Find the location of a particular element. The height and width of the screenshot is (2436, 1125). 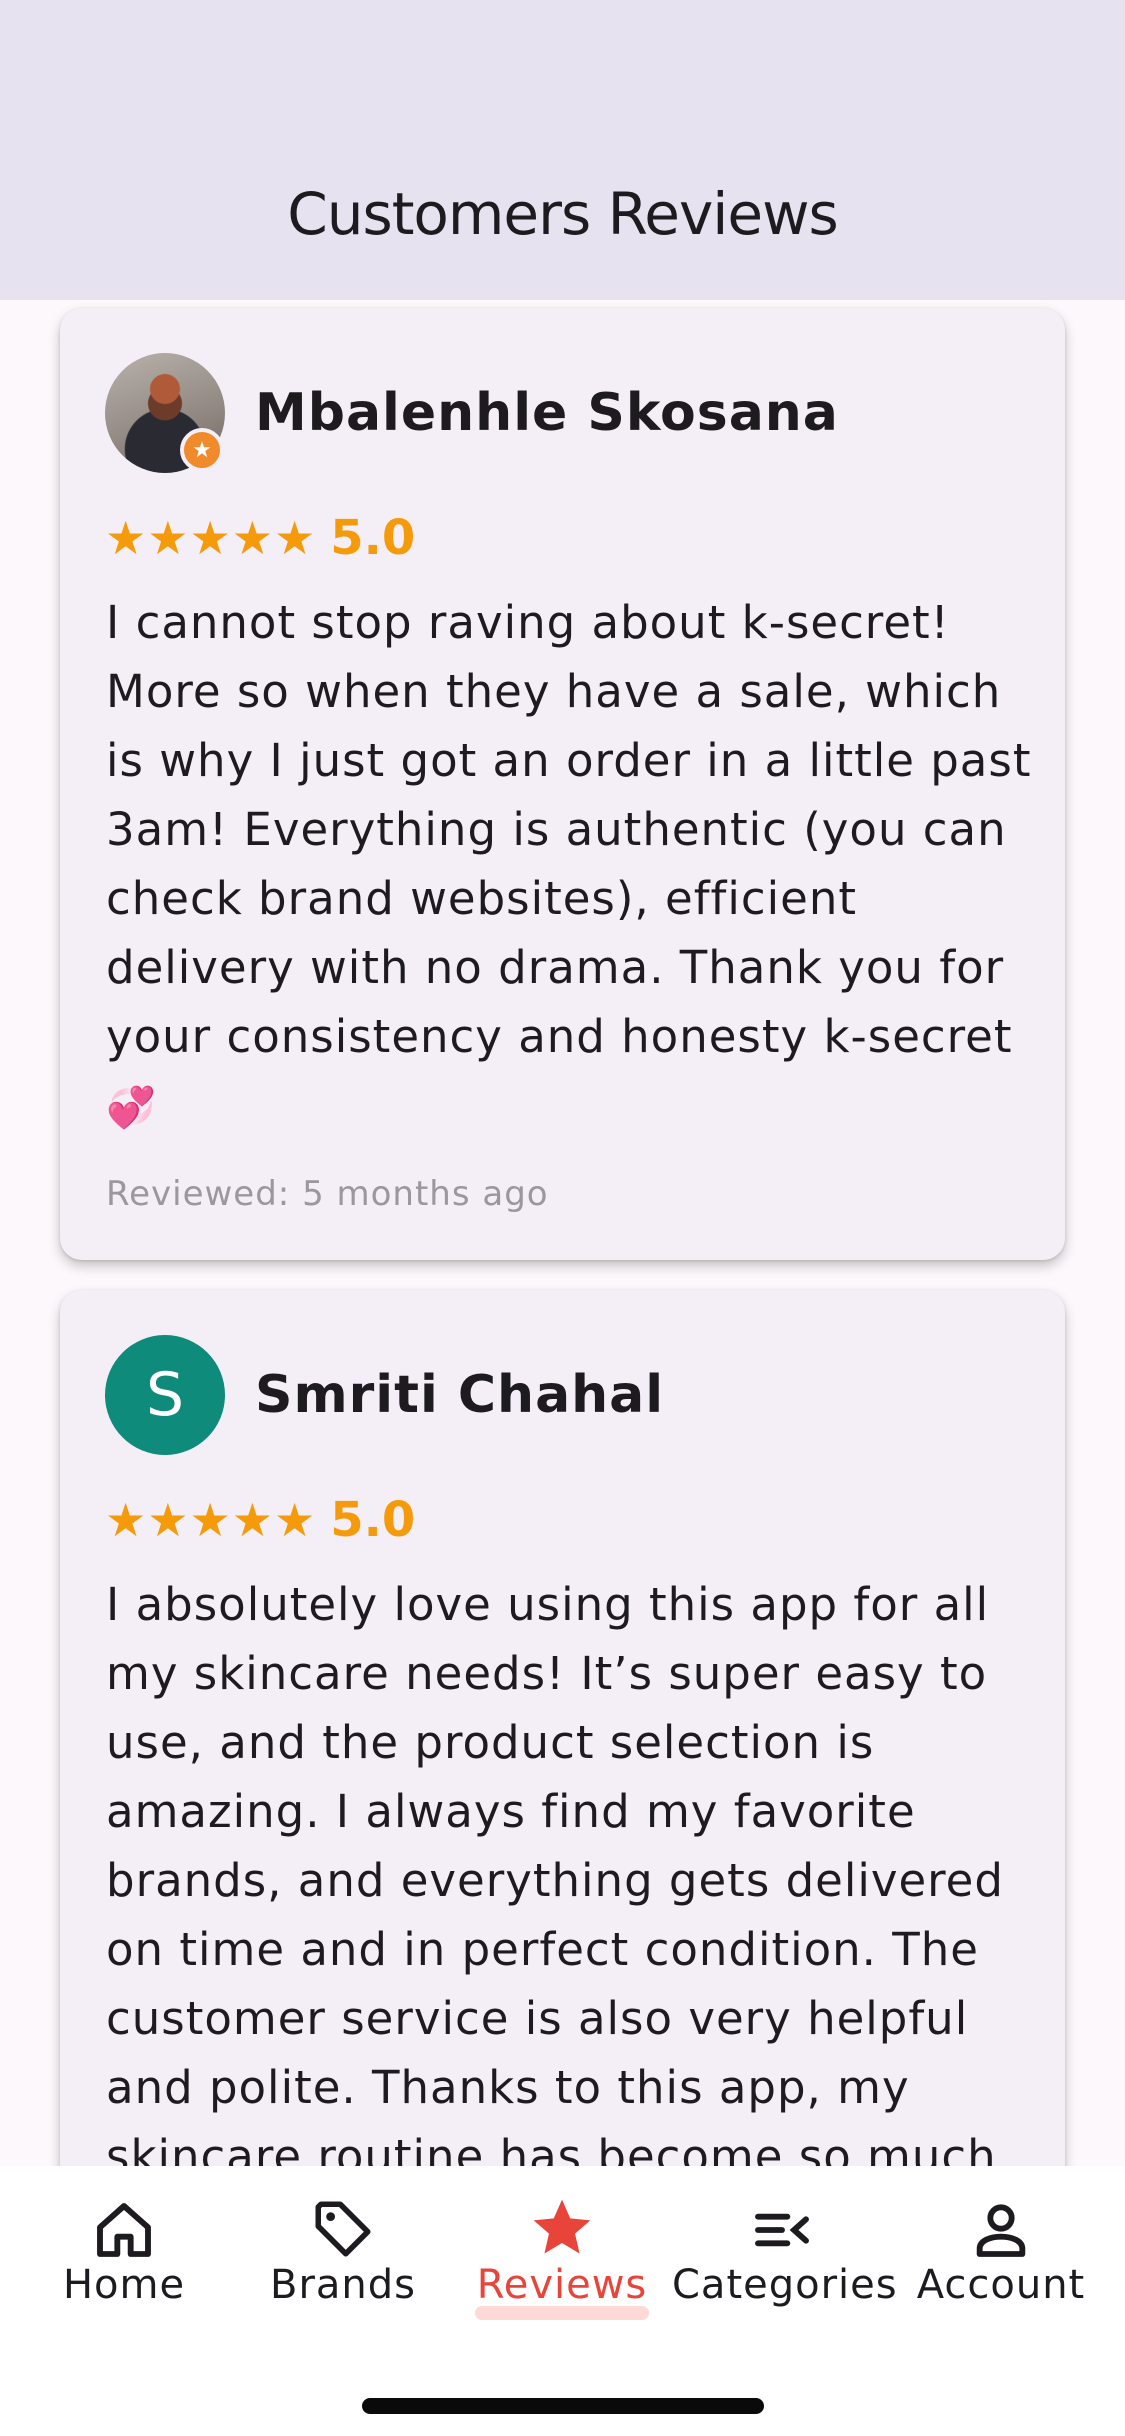

nav-item-brands: Brands is located at coordinates (343, 2256).